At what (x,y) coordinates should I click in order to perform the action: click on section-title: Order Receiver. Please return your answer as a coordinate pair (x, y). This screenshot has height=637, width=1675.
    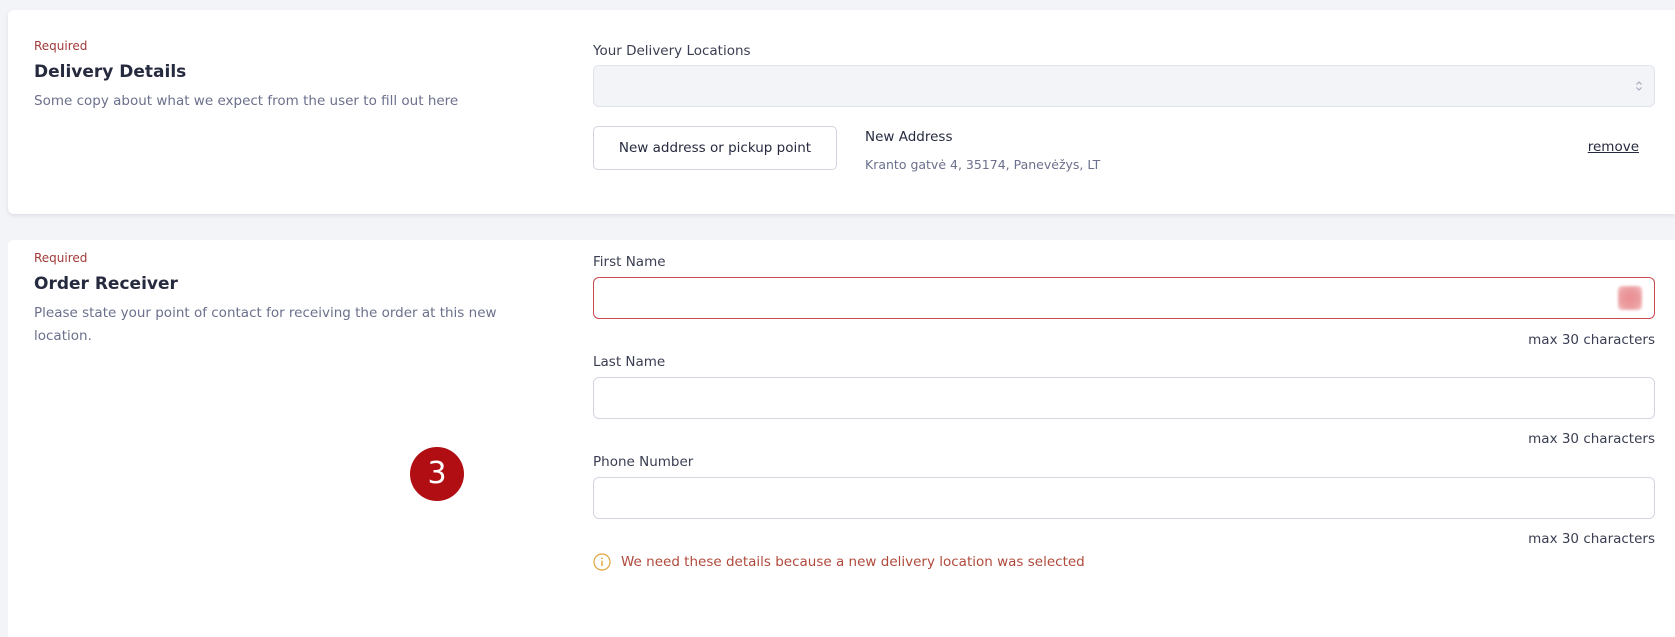
    Looking at the image, I should click on (106, 284).